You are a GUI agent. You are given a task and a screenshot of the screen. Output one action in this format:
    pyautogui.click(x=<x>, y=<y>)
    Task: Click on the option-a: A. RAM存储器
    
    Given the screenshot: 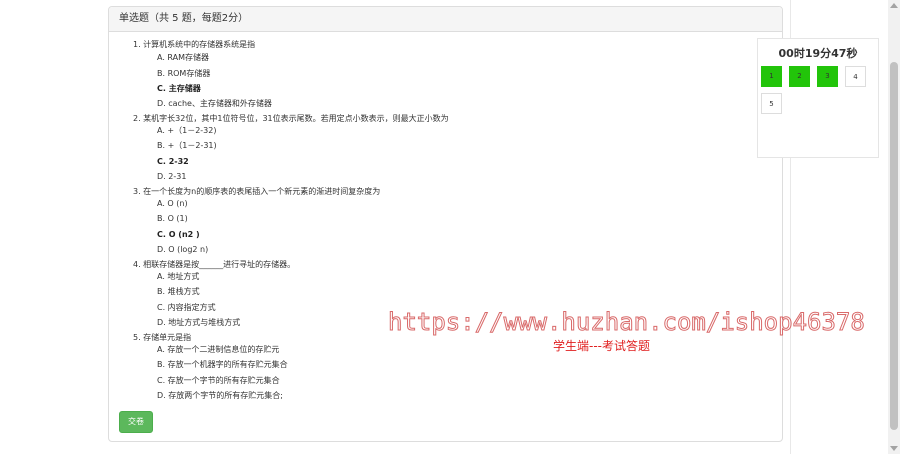 What is the action you would take?
    pyautogui.click(x=183, y=58)
    